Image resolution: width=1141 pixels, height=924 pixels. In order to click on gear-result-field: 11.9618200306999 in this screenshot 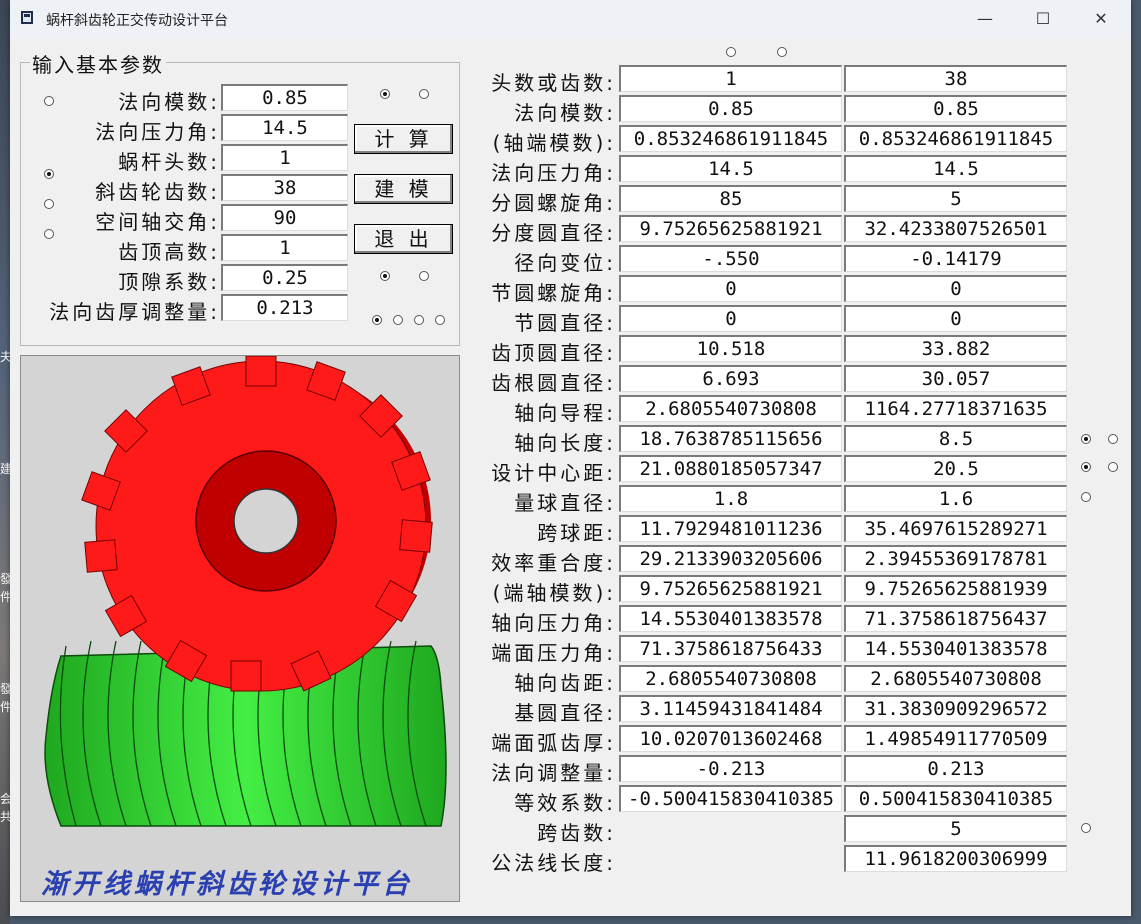, I will do `click(955, 858)`.